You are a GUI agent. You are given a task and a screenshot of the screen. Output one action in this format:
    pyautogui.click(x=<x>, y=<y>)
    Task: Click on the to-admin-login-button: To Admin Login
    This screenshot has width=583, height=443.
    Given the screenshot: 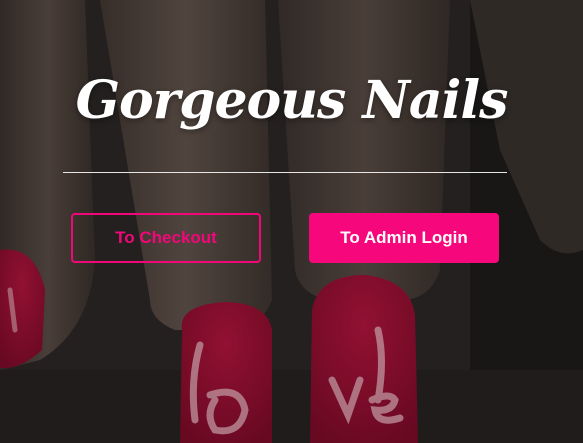 What is the action you would take?
    pyautogui.click(x=404, y=238)
    